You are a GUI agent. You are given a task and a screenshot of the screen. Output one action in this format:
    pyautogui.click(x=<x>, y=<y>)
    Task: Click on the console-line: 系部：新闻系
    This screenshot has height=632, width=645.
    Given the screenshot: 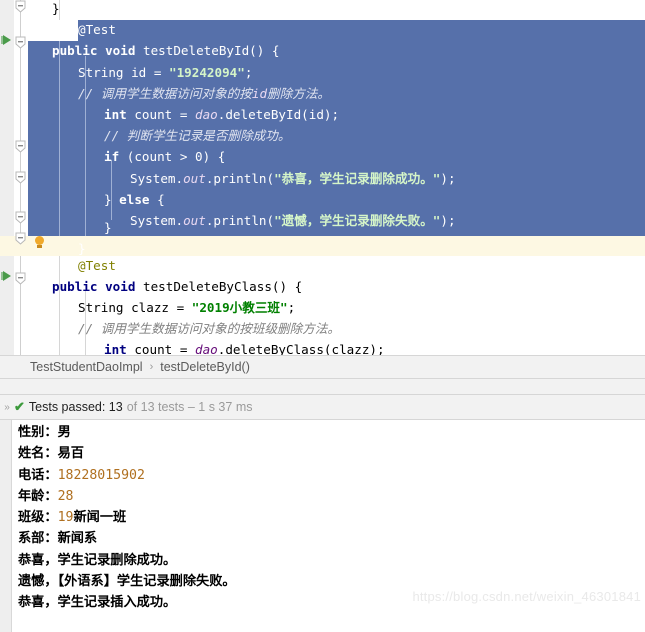 What is the action you would take?
    pyautogui.click(x=127, y=538)
    